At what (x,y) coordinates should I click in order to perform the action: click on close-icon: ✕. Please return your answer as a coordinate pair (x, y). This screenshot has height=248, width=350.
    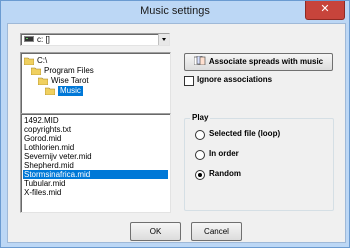
    Looking at the image, I should click on (325, 9).